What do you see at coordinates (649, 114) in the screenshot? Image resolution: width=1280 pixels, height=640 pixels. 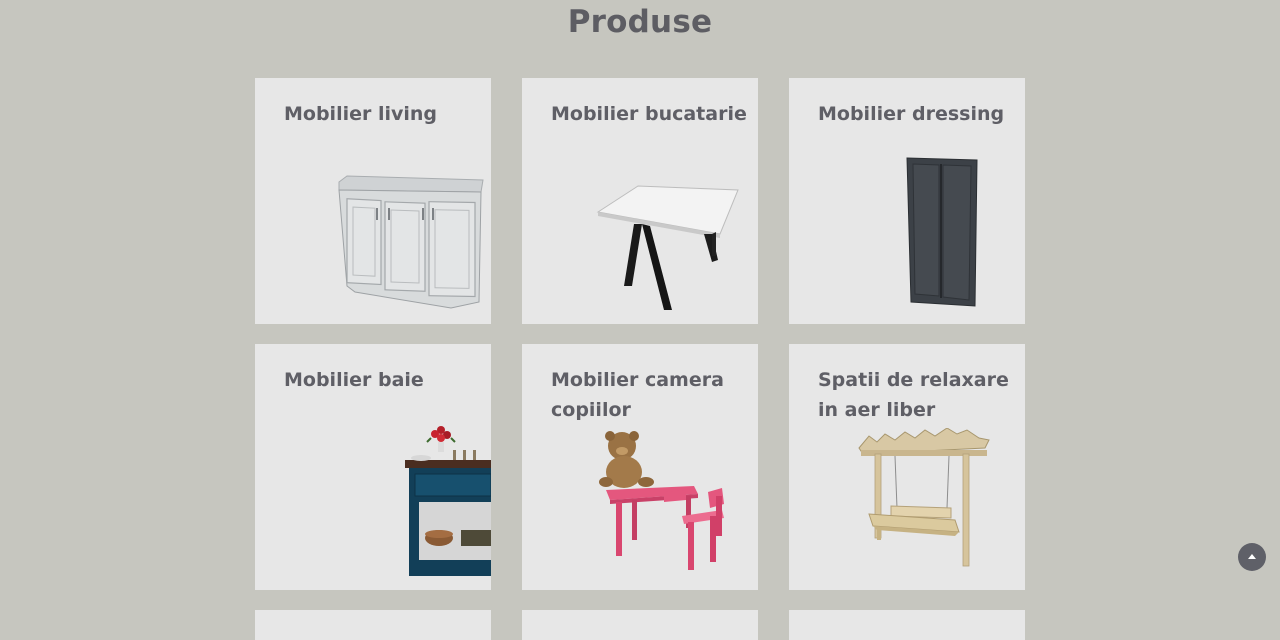 I see `product-card-title: Mobilier bucatarie` at bounding box center [649, 114].